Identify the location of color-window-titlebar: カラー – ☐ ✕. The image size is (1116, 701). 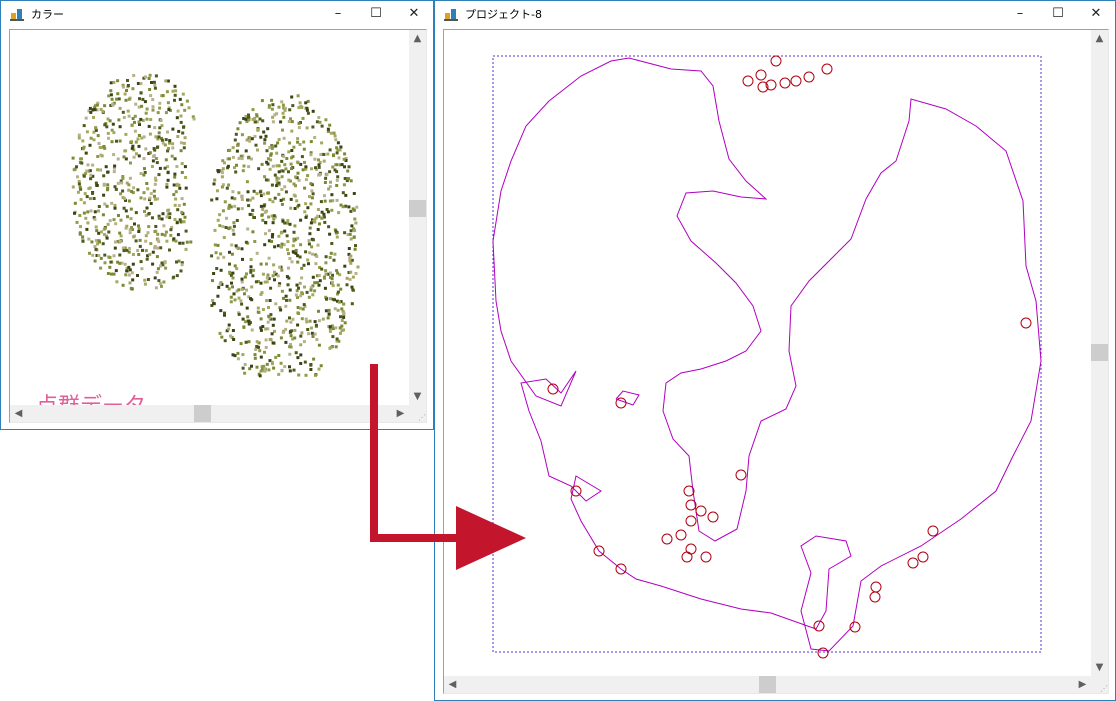
(217, 14).